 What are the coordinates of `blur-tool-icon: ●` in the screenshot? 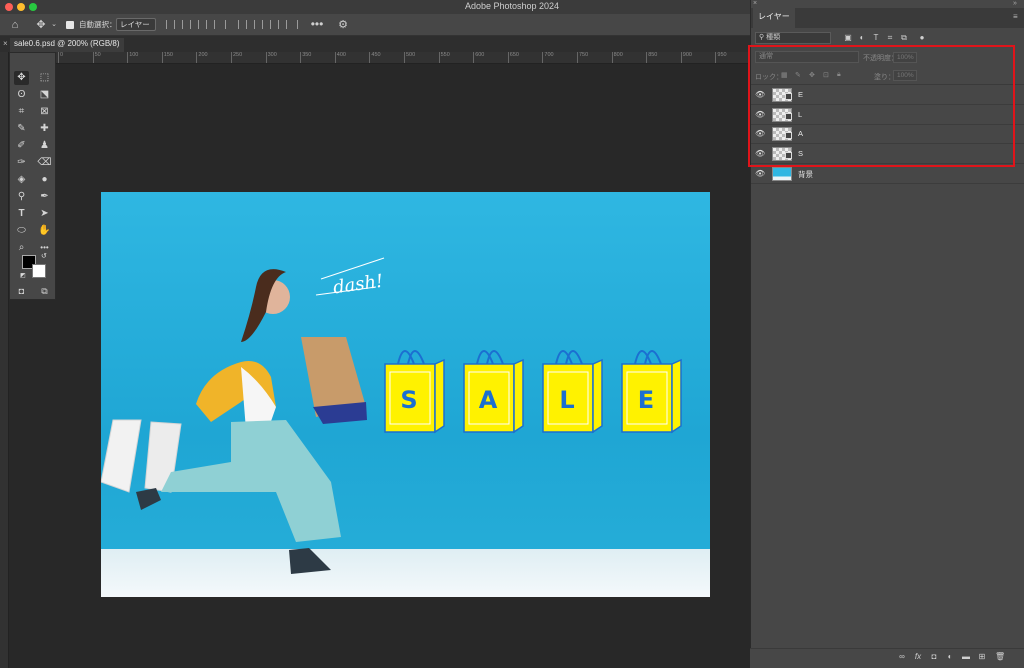 It's located at (44, 180).